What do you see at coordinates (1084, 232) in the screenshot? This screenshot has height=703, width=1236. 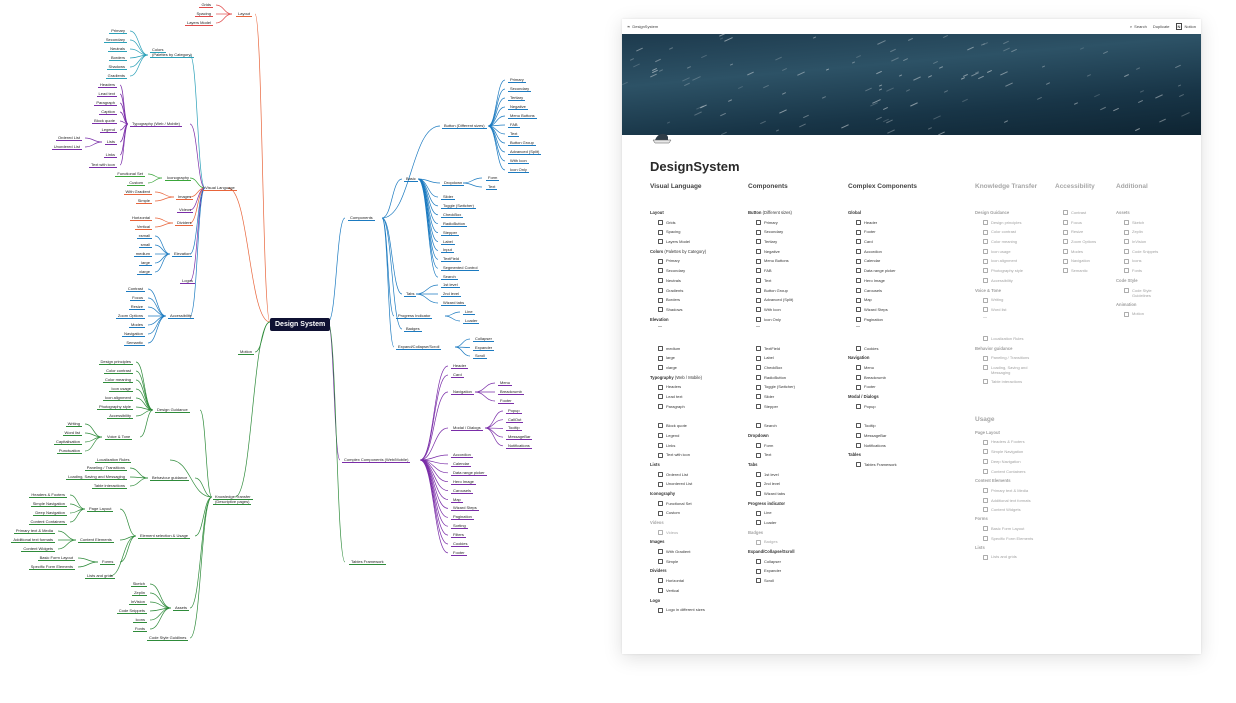 I see `todo-item: Resize` at bounding box center [1084, 232].